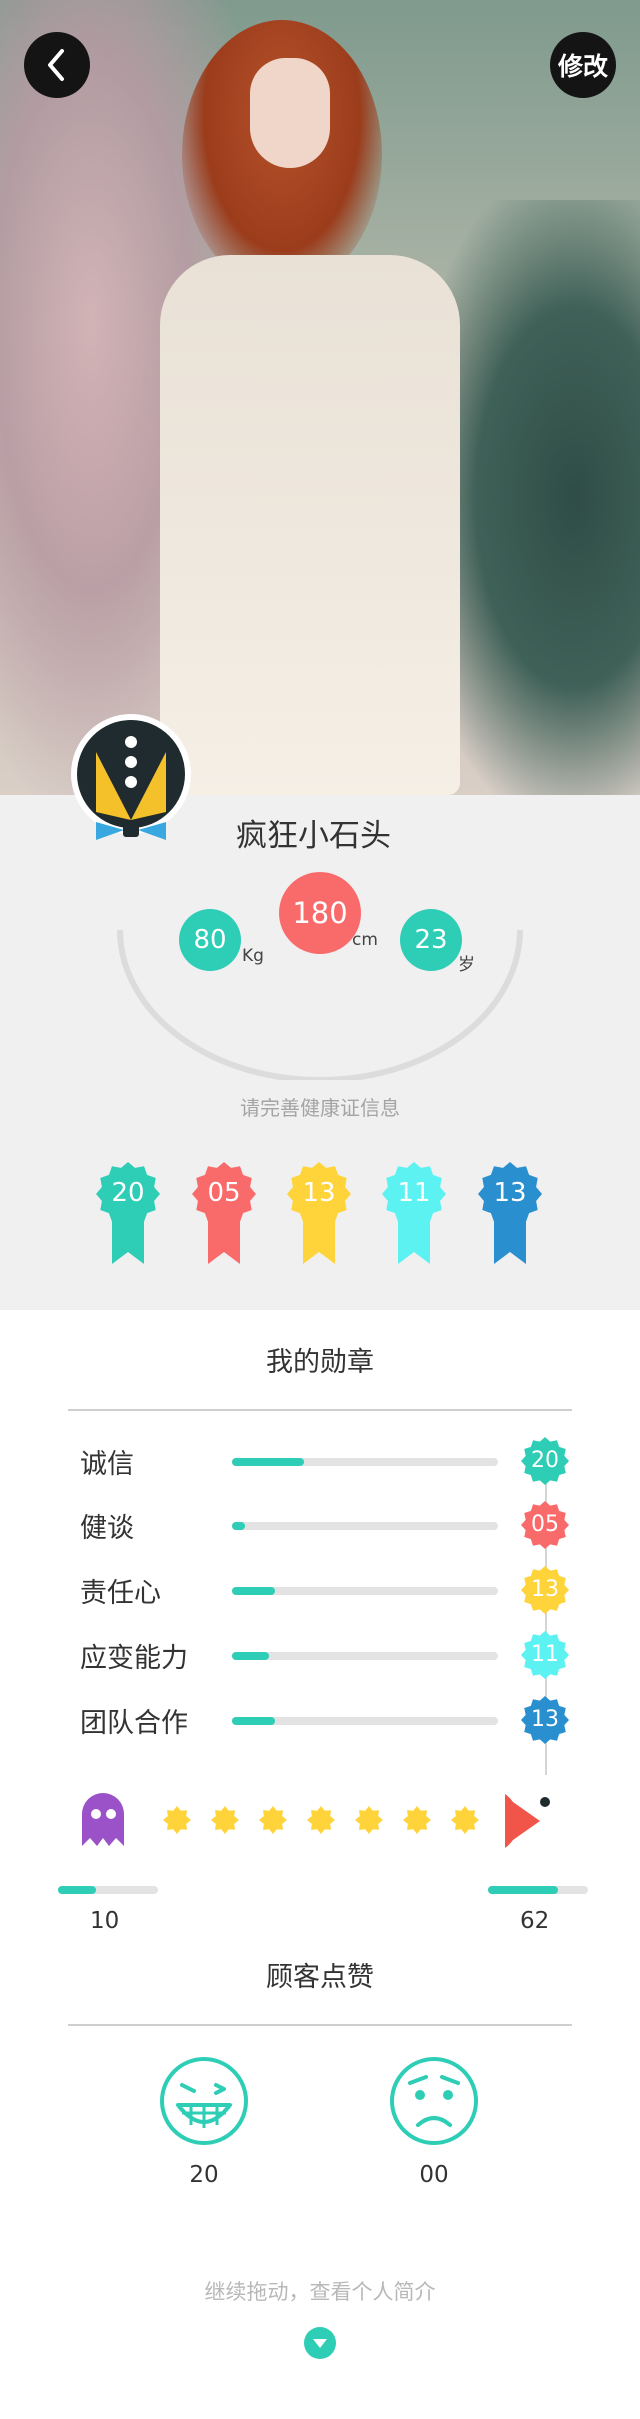  What do you see at coordinates (128, 1193) in the screenshot?
I see `ribbon-value: 20` at bounding box center [128, 1193].